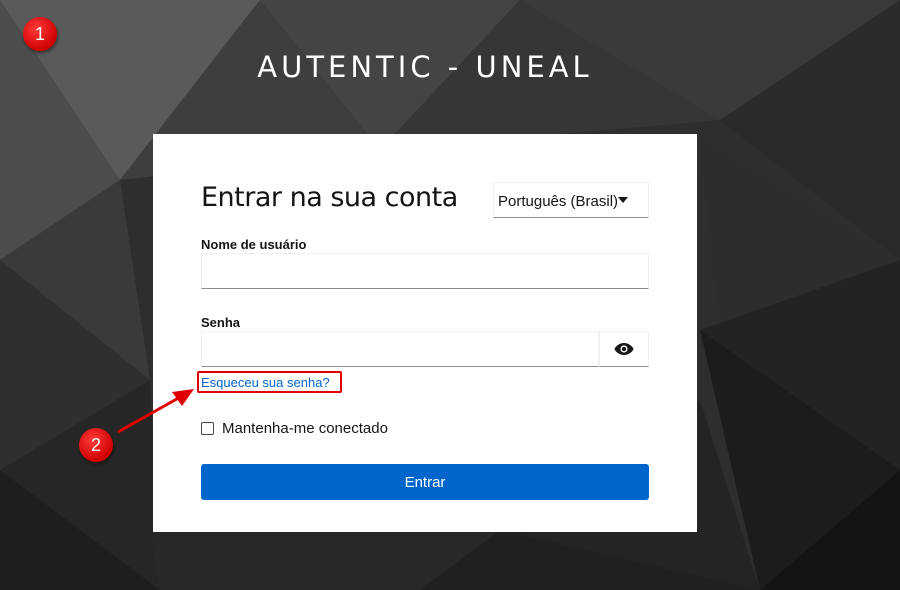 Image resolution: width=900 pixels, height=590 pixels. I want to click on password-label: Senha, so click(221, 322).